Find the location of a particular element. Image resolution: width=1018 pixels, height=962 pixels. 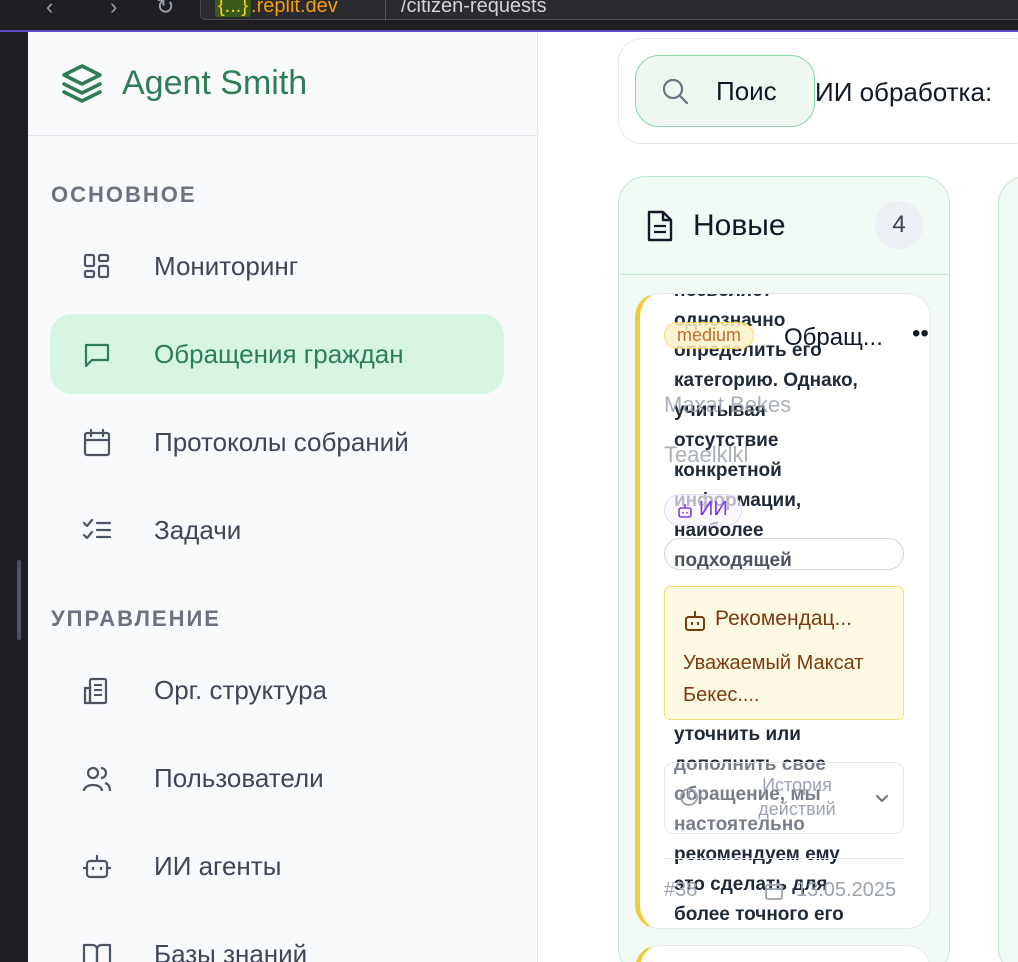

dashboard-icon is located at coordinates (96, 266).